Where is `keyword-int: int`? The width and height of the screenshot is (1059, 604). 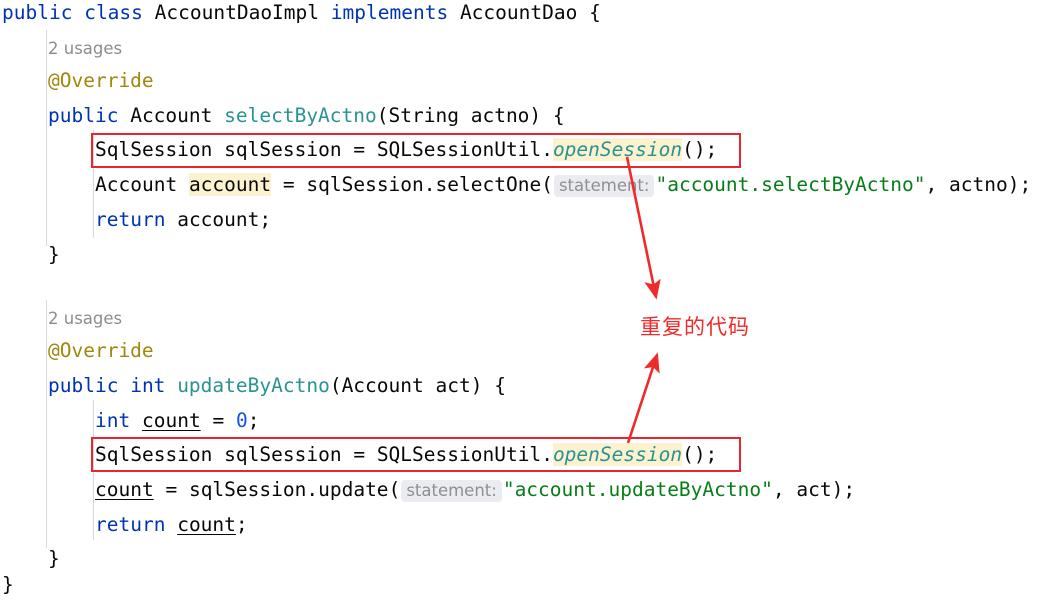 keyword-int: int is located at coordinates (113, 420).